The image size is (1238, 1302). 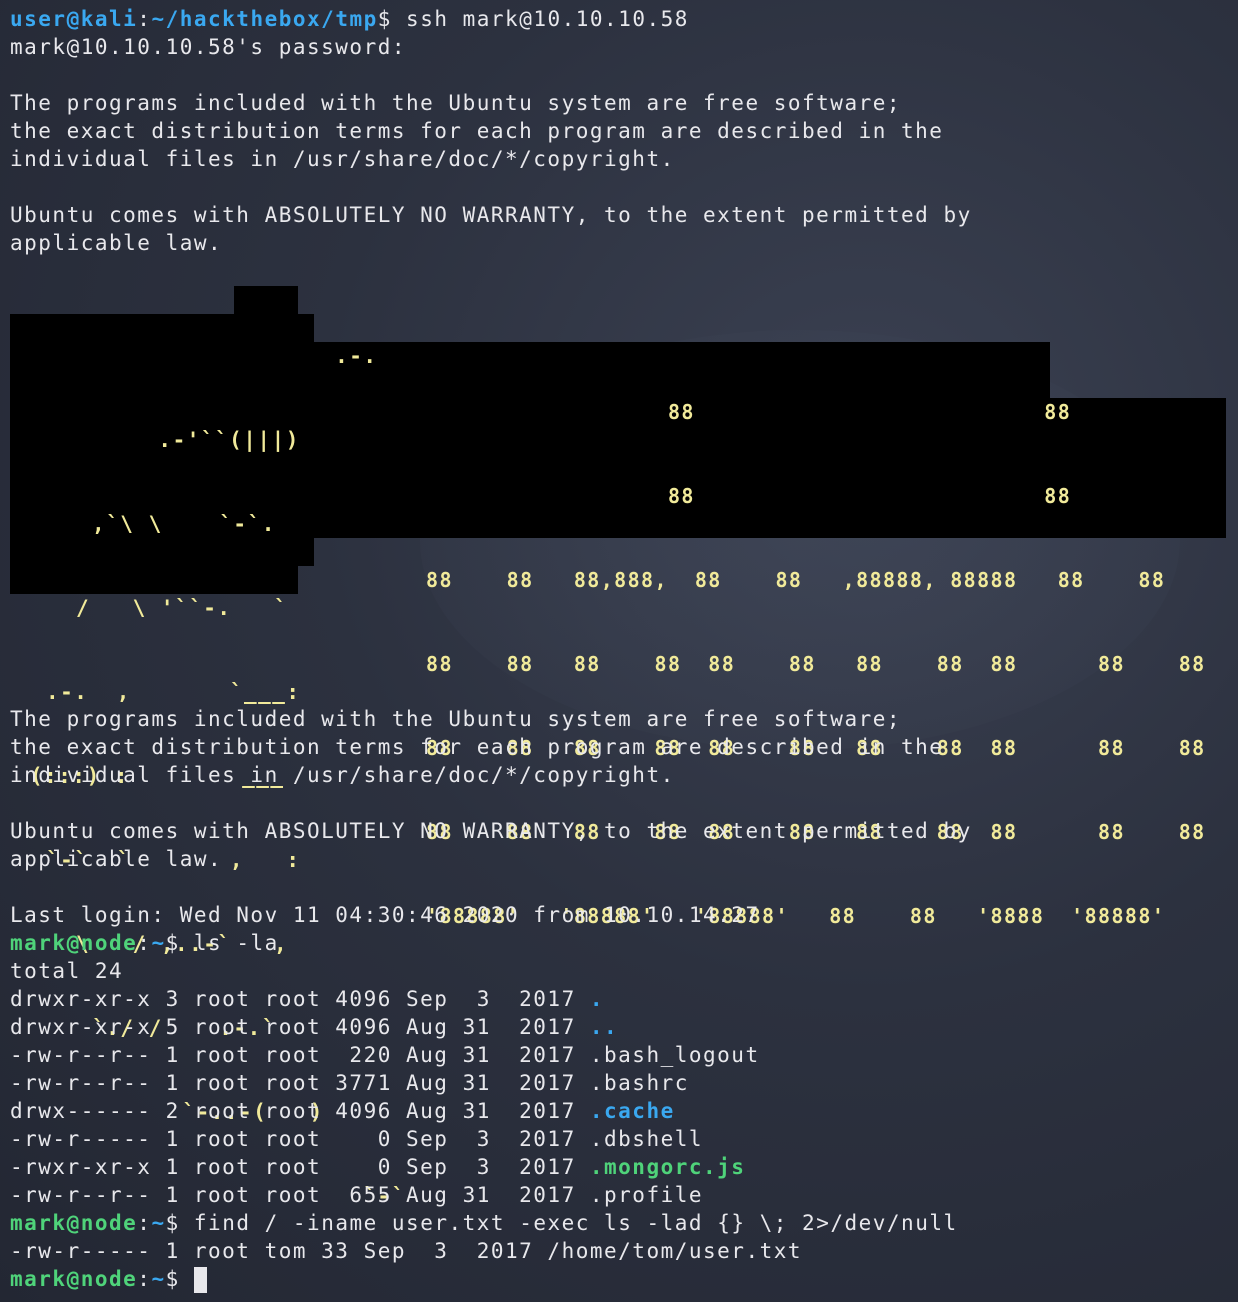 What do you see at coordinates (212, 524) in the screenshot?
I see `ascii-logo-line: ,`\ \ `-`.` at bounding box center [212, 524].